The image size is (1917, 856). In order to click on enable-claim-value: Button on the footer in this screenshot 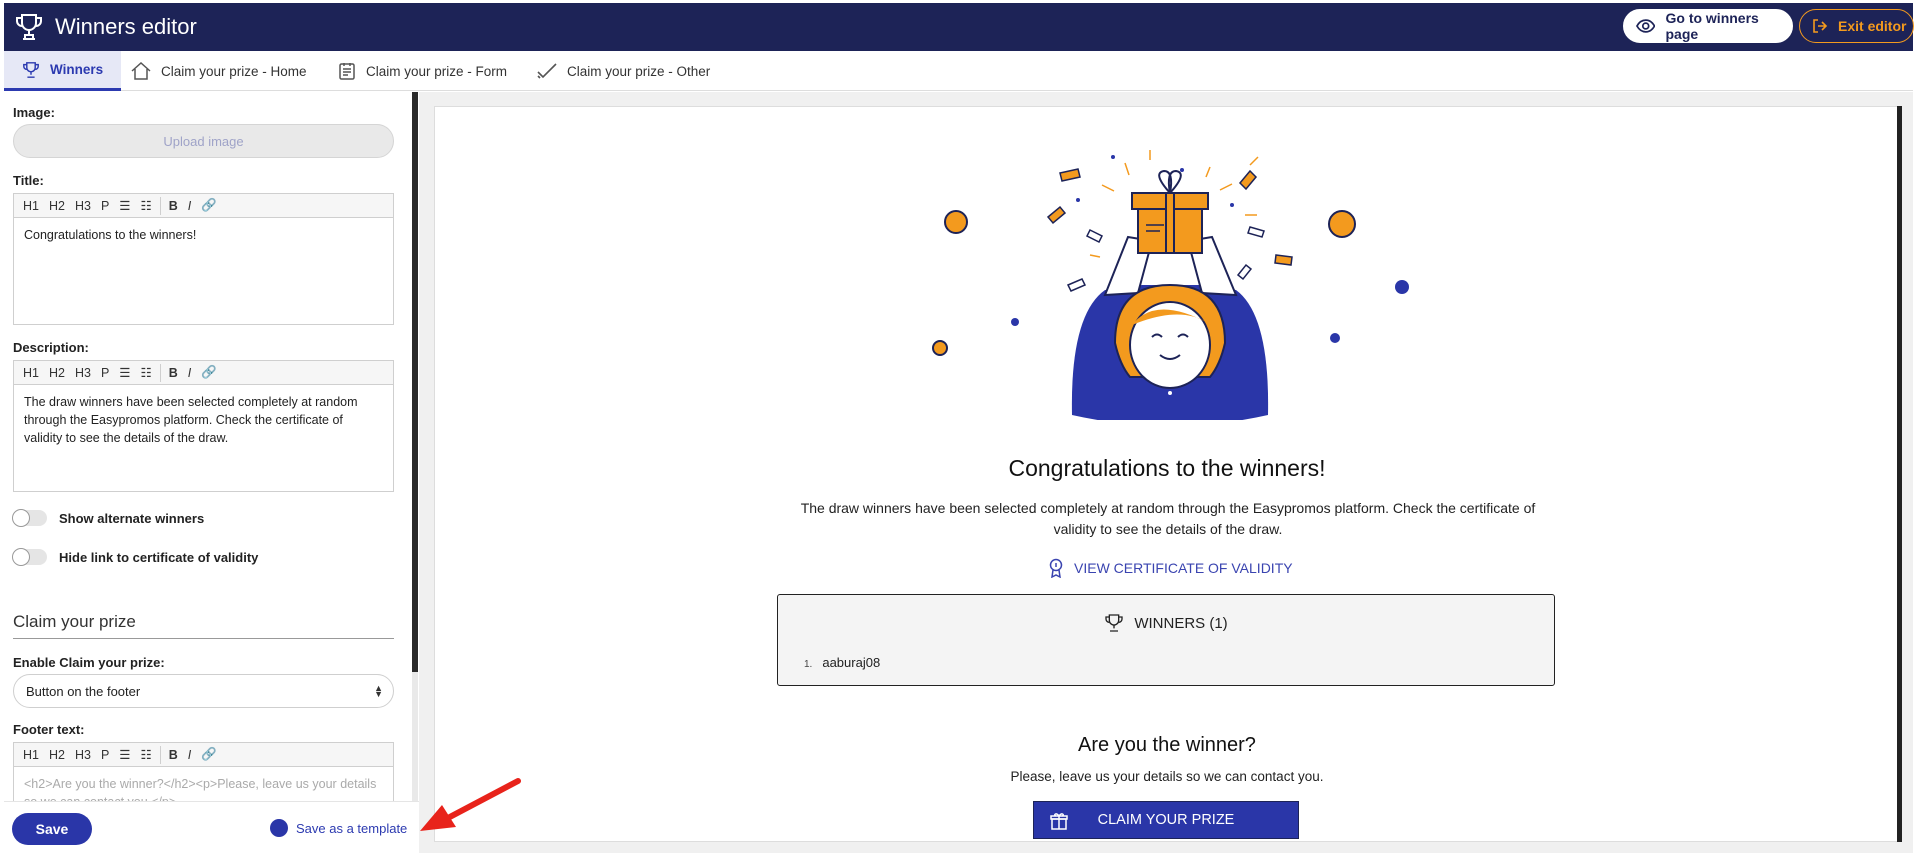, I will do `click(83, 691)`.